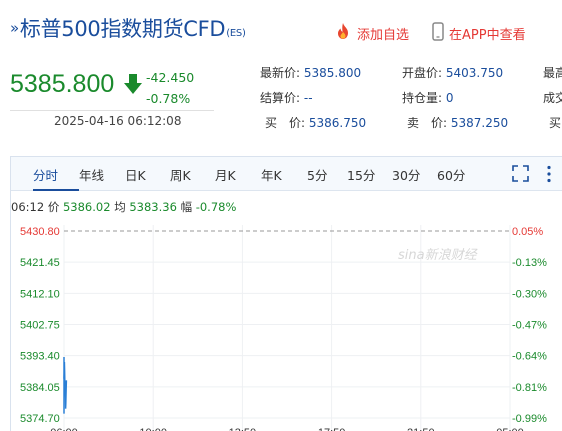 Image resolution: width=562 pixels, height=431 pixels. I want to click on pct-tick-label: -0.99%, so click(529, 419).